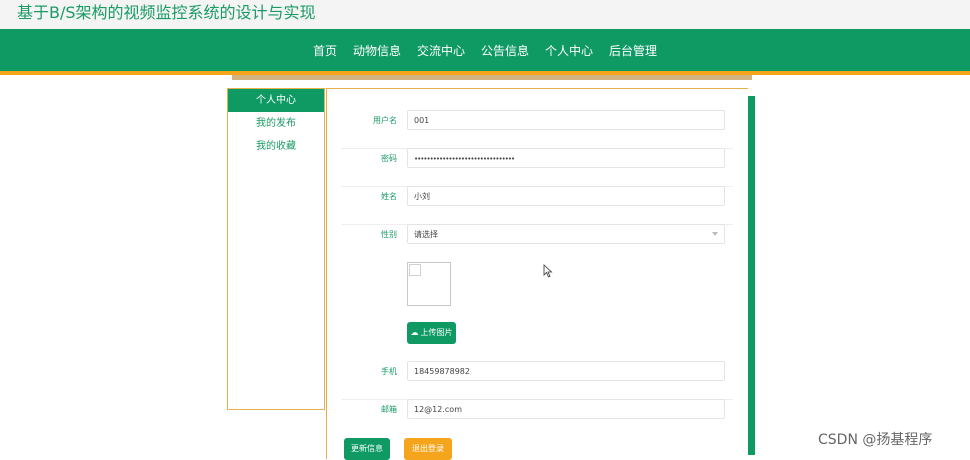 The image size is (970, 460). What do you see at coordinates (276, 249) in the screenshot?
I see `sidebar: 个人中心 我的发布 我的收藏` at bounding box center [276, 249].